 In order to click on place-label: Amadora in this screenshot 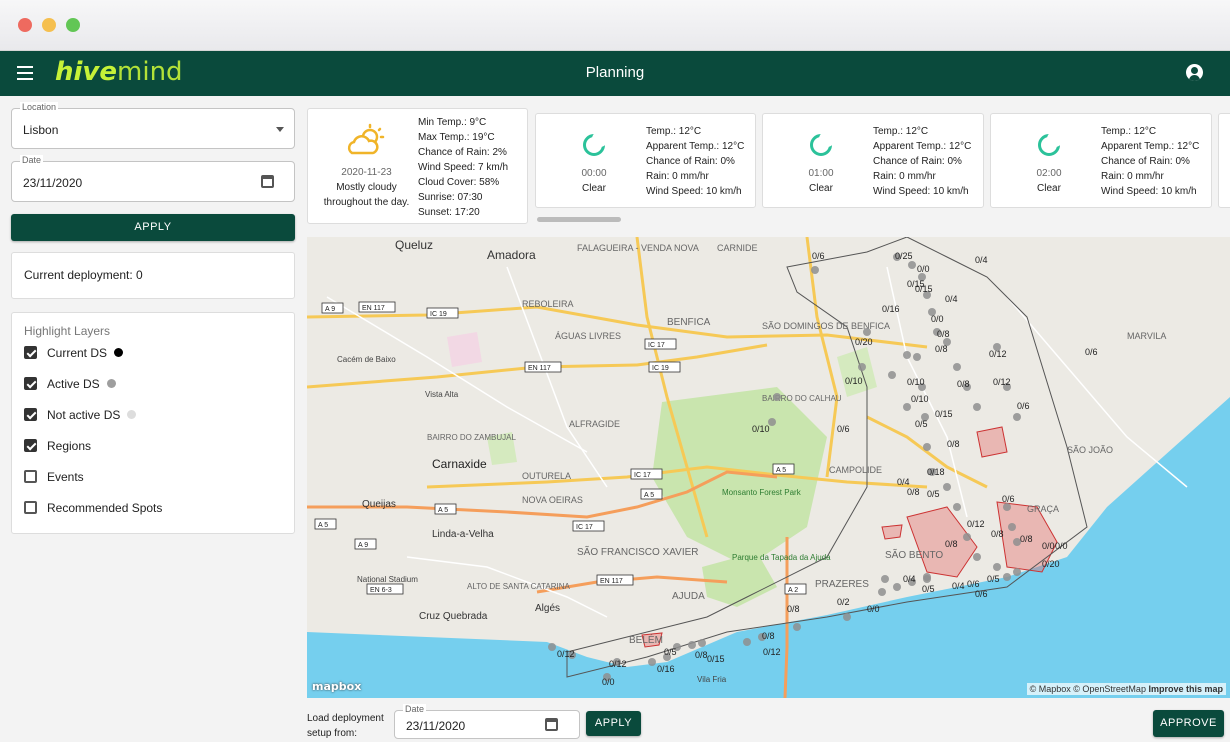, I will do `click(511, 255)`.